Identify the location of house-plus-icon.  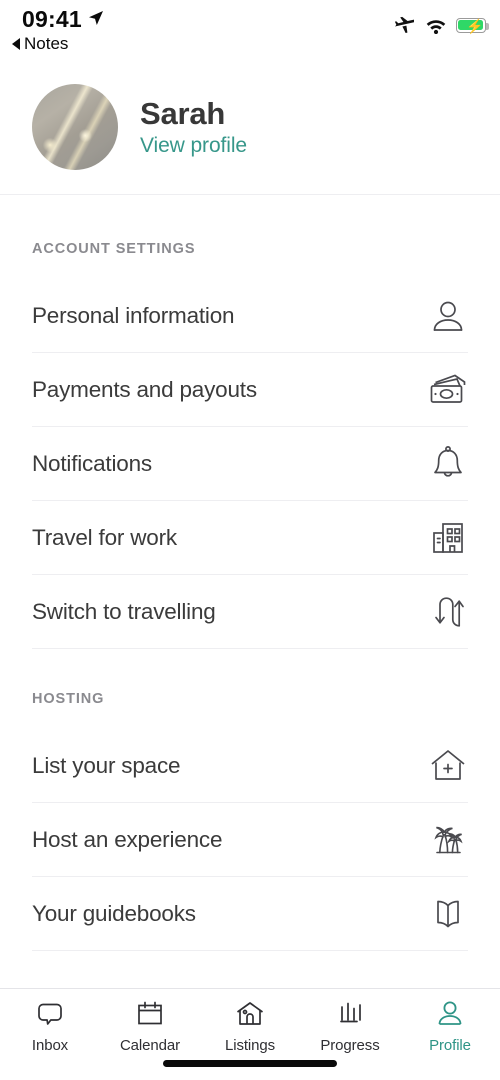
(448, 766).